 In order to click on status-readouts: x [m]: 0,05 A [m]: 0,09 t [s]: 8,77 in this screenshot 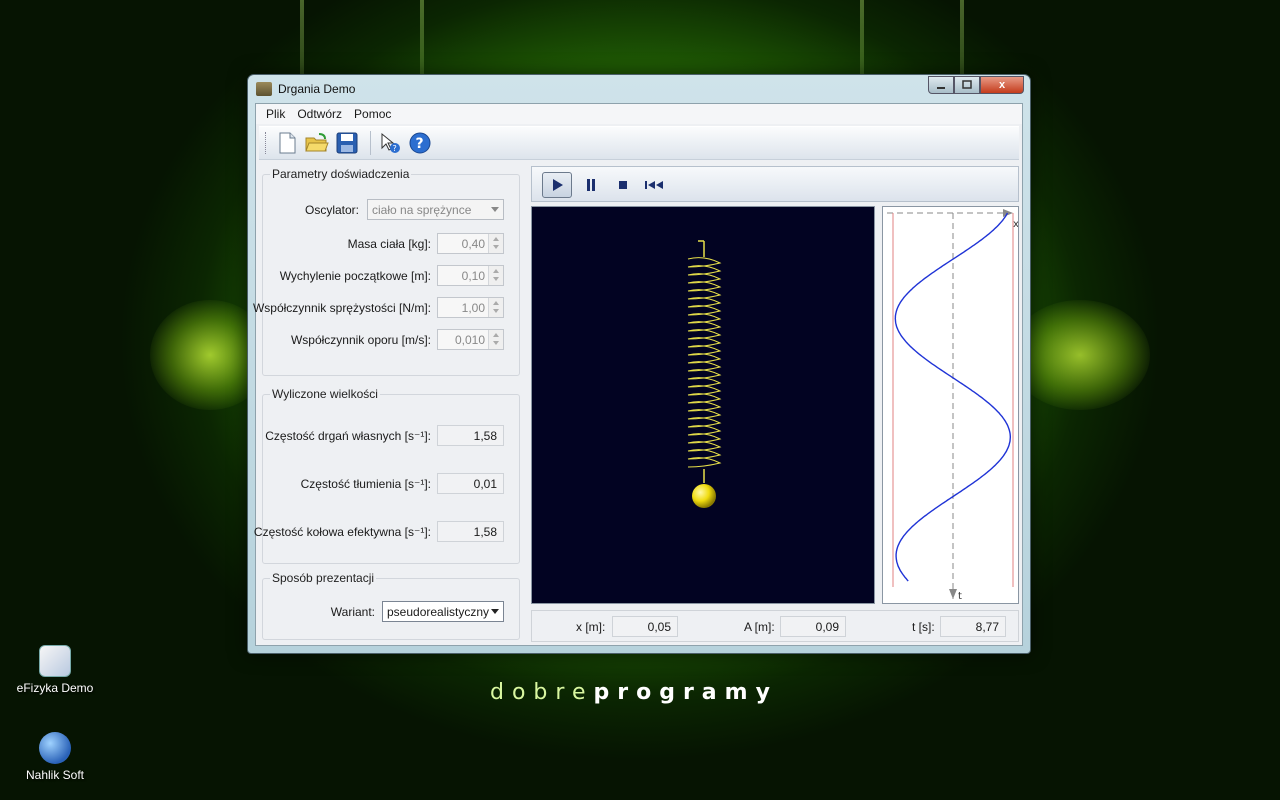, I will do `click(775, 626)`.